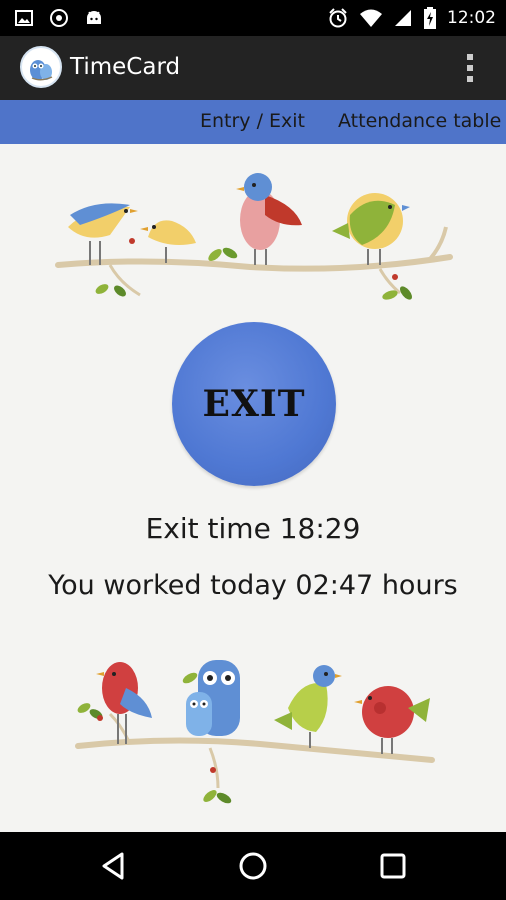 The width and height of the screenshot is (506, 900). Describe the element at coordinates (253, 68) in the screenshot. I see `action-bar: TimeCard` at that location.